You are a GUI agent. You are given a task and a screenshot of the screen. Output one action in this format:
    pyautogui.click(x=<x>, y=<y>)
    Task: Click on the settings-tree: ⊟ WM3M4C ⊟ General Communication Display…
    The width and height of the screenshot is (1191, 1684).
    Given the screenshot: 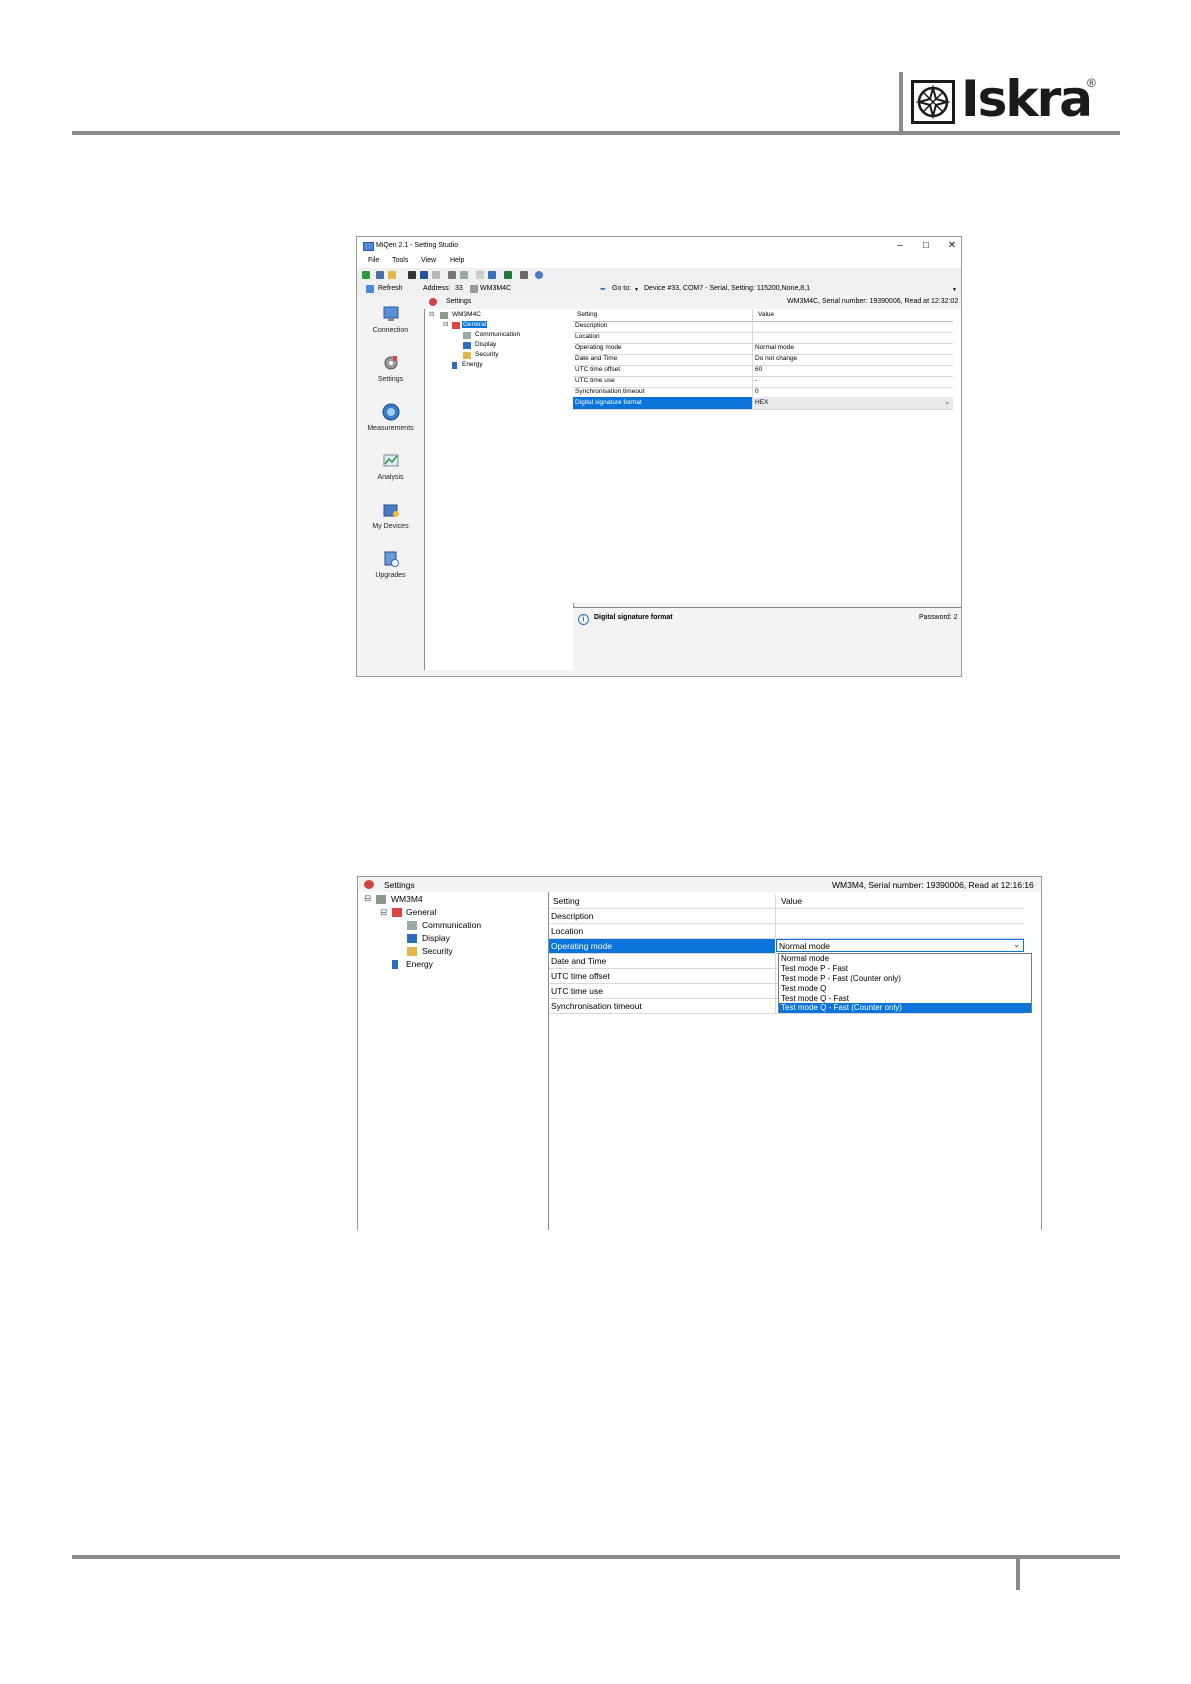 What is the action you would take?
    pyautogui.click(x=499, y=489)
    